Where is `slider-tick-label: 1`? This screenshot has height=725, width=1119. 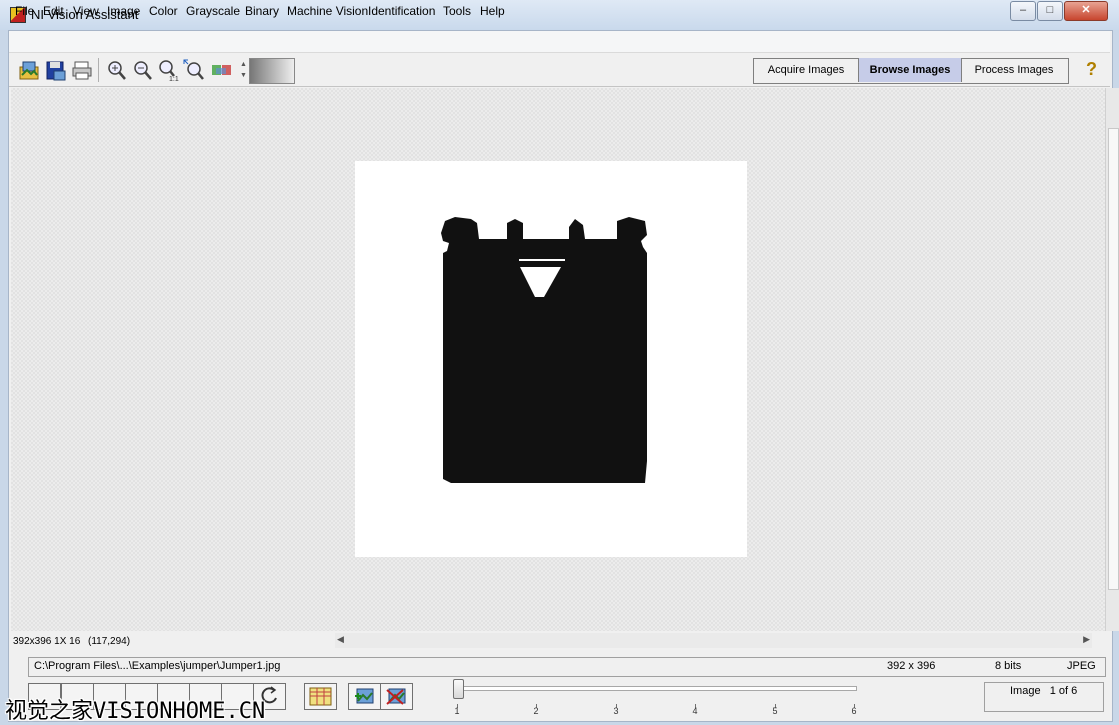
slider-tick-label: 1 is located at coordinates (457, 711).